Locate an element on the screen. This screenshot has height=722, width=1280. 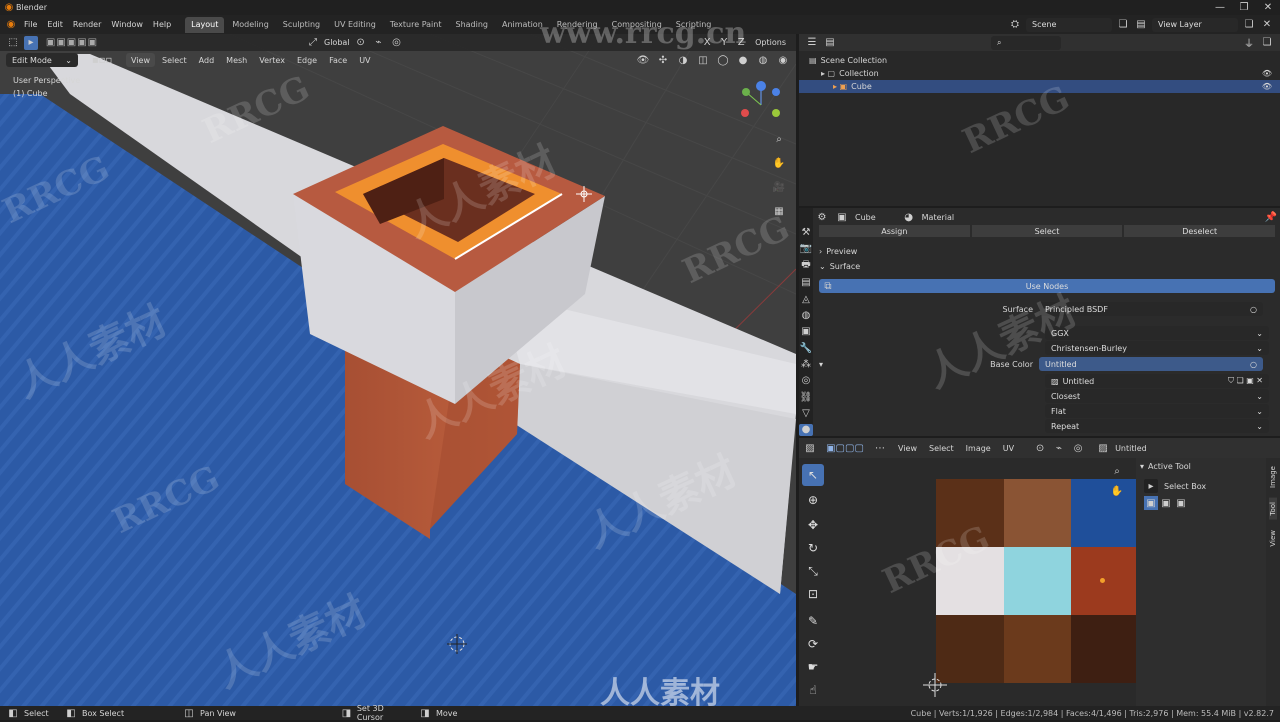
use-nodes-button: ⧉ Use Nodes is located at coordinates (1047, 286).